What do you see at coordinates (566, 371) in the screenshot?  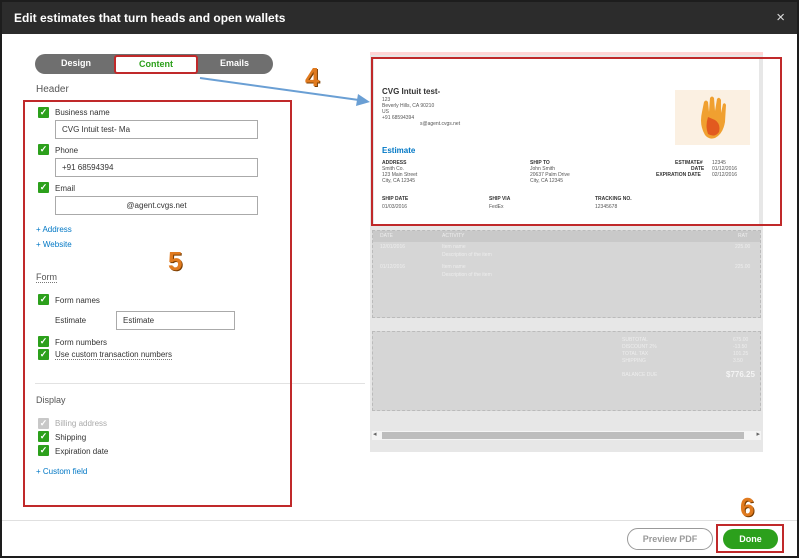 I see `preview-totals` at bounding box center [566, 371].